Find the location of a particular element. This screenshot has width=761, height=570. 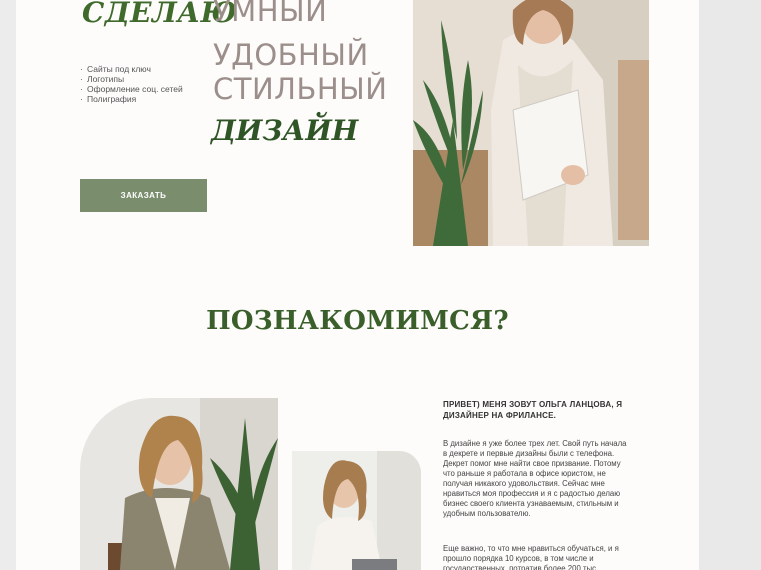

hero-photo is located at coordinates (531, 123).